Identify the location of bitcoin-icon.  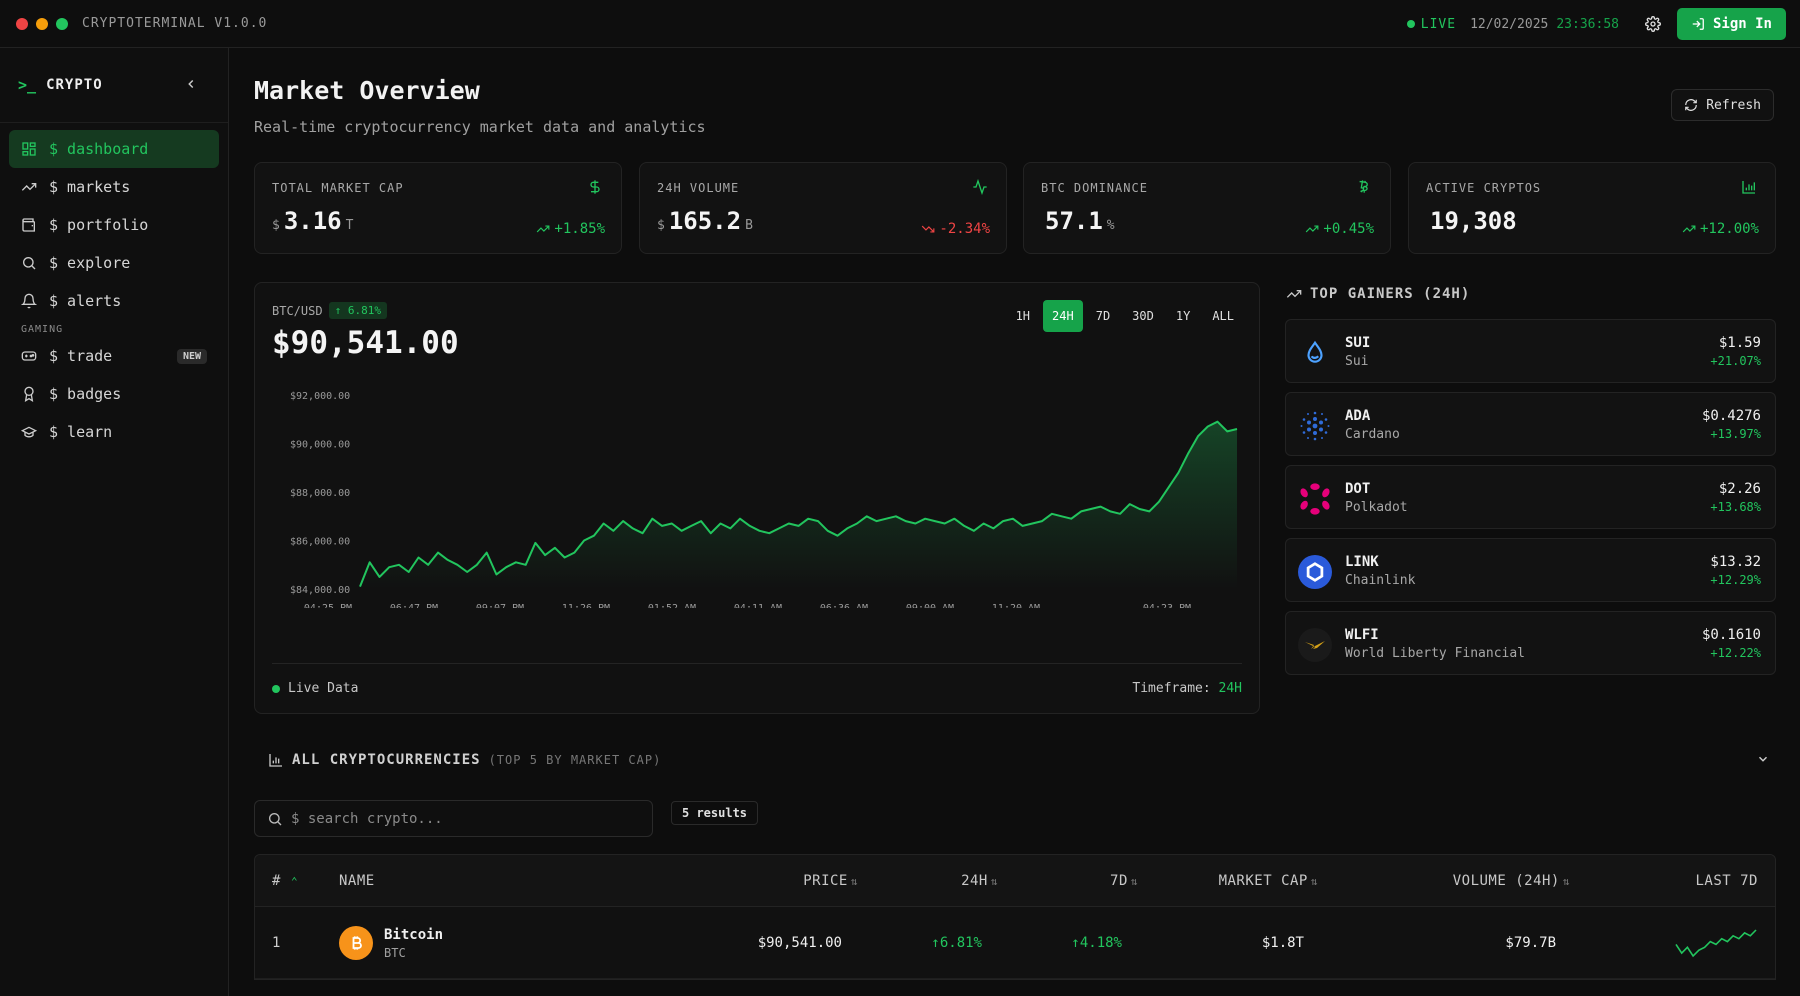
(356, 942).